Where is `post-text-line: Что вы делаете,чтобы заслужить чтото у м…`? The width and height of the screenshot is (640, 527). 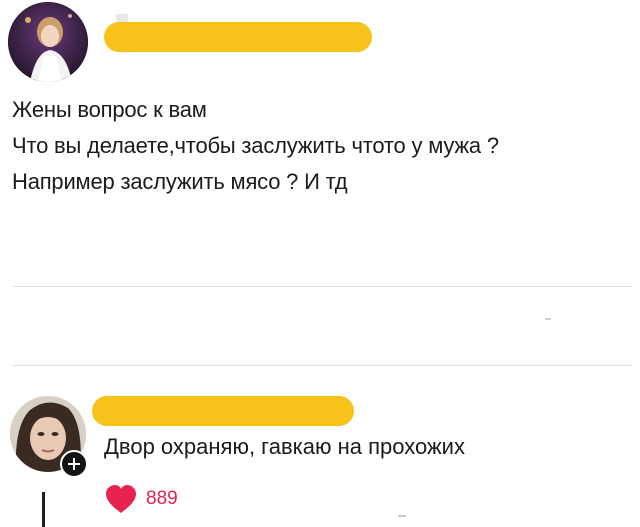
post-text-line: Что вы делаете,чтобы заслужить чтото у м… is located at coordinates (255, 145).